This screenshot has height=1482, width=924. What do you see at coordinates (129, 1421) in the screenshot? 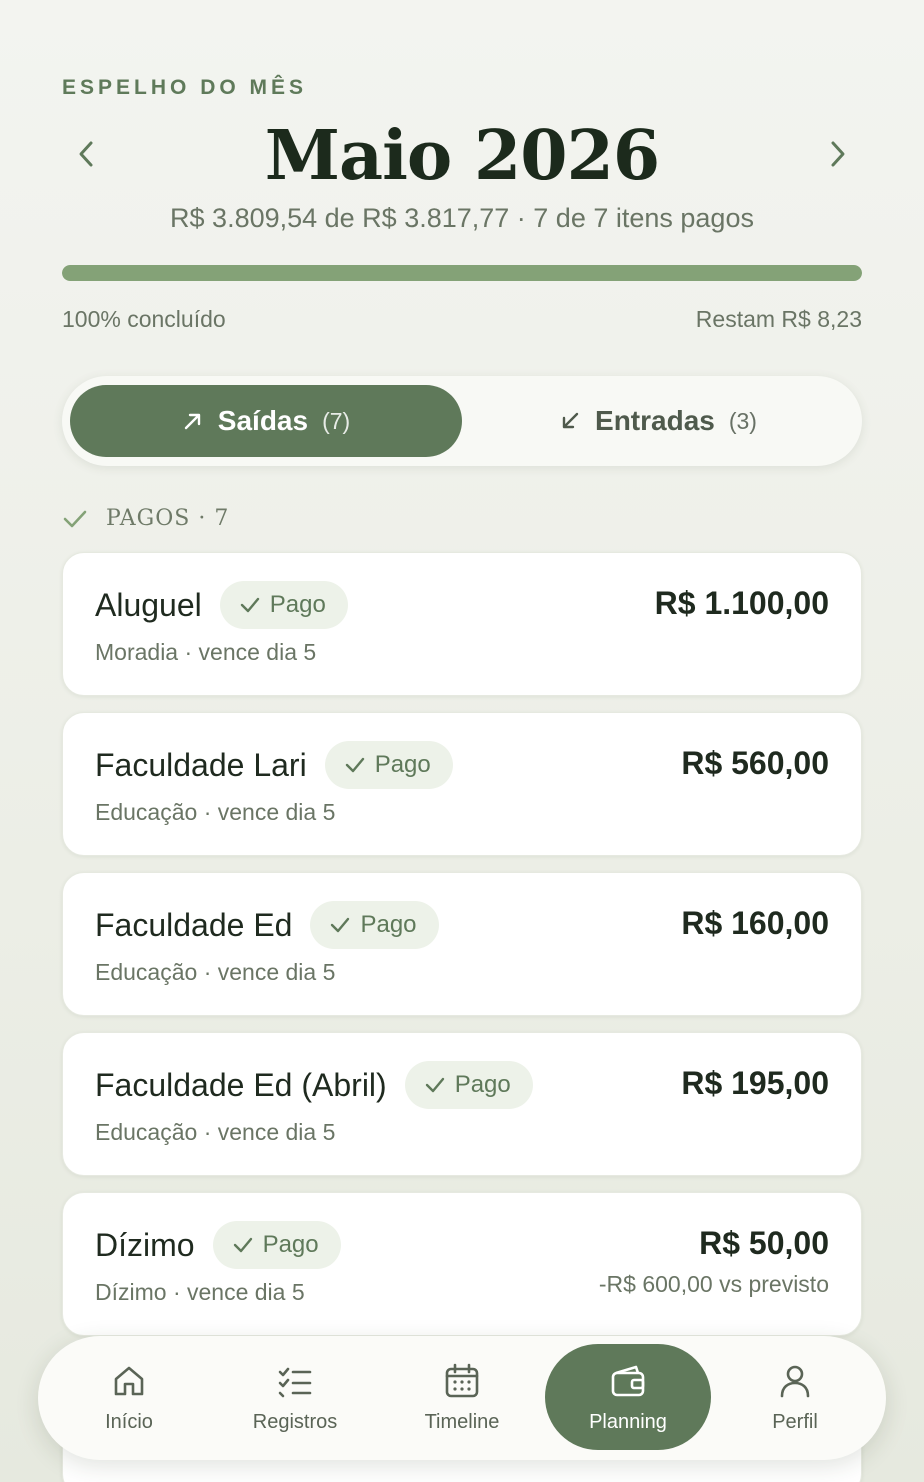
I see `nav-label: Início` at bounding box center [129, 1421].